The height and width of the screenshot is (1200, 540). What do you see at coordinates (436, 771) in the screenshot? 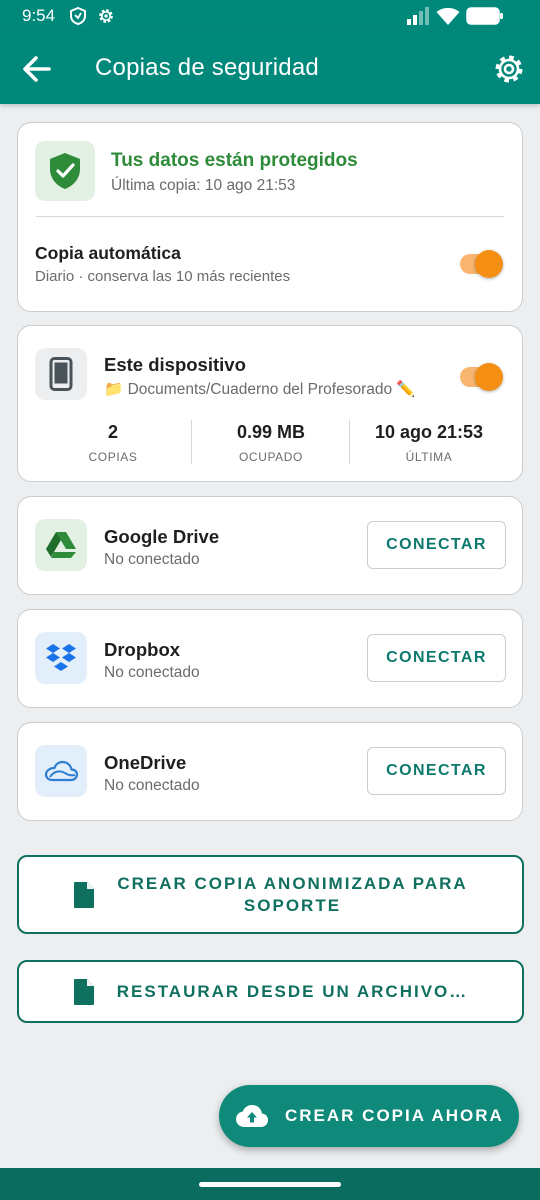
I see `connect-onedrive-button: CONECTAR` at bounding box center [436, 771].